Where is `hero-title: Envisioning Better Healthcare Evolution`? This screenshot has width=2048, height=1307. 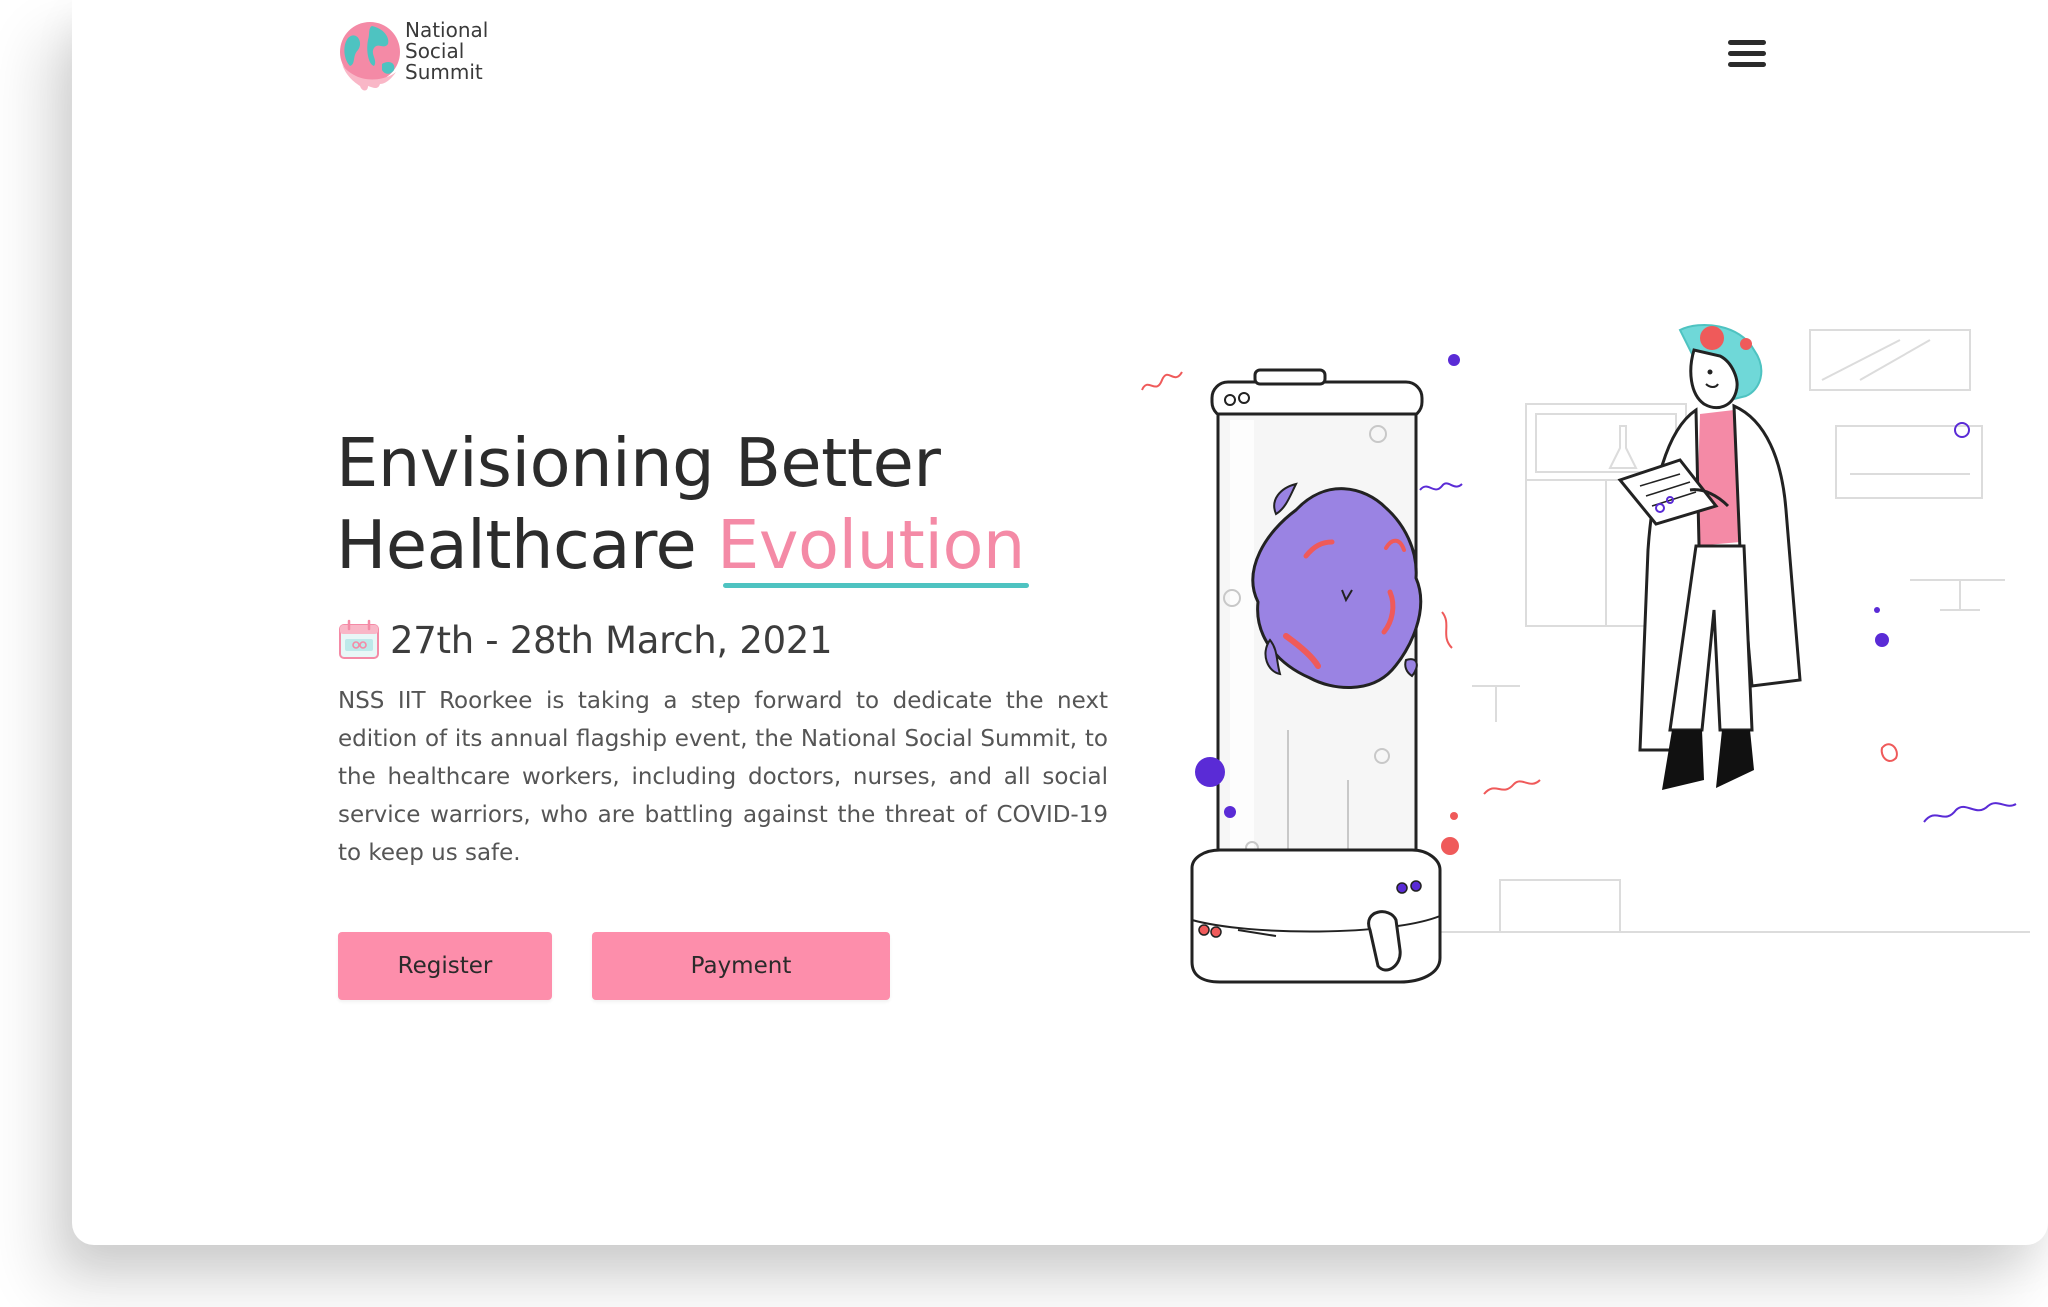
hero-title: Envisioning Better Healthcare Evolution is located at coordinates (682, 505).